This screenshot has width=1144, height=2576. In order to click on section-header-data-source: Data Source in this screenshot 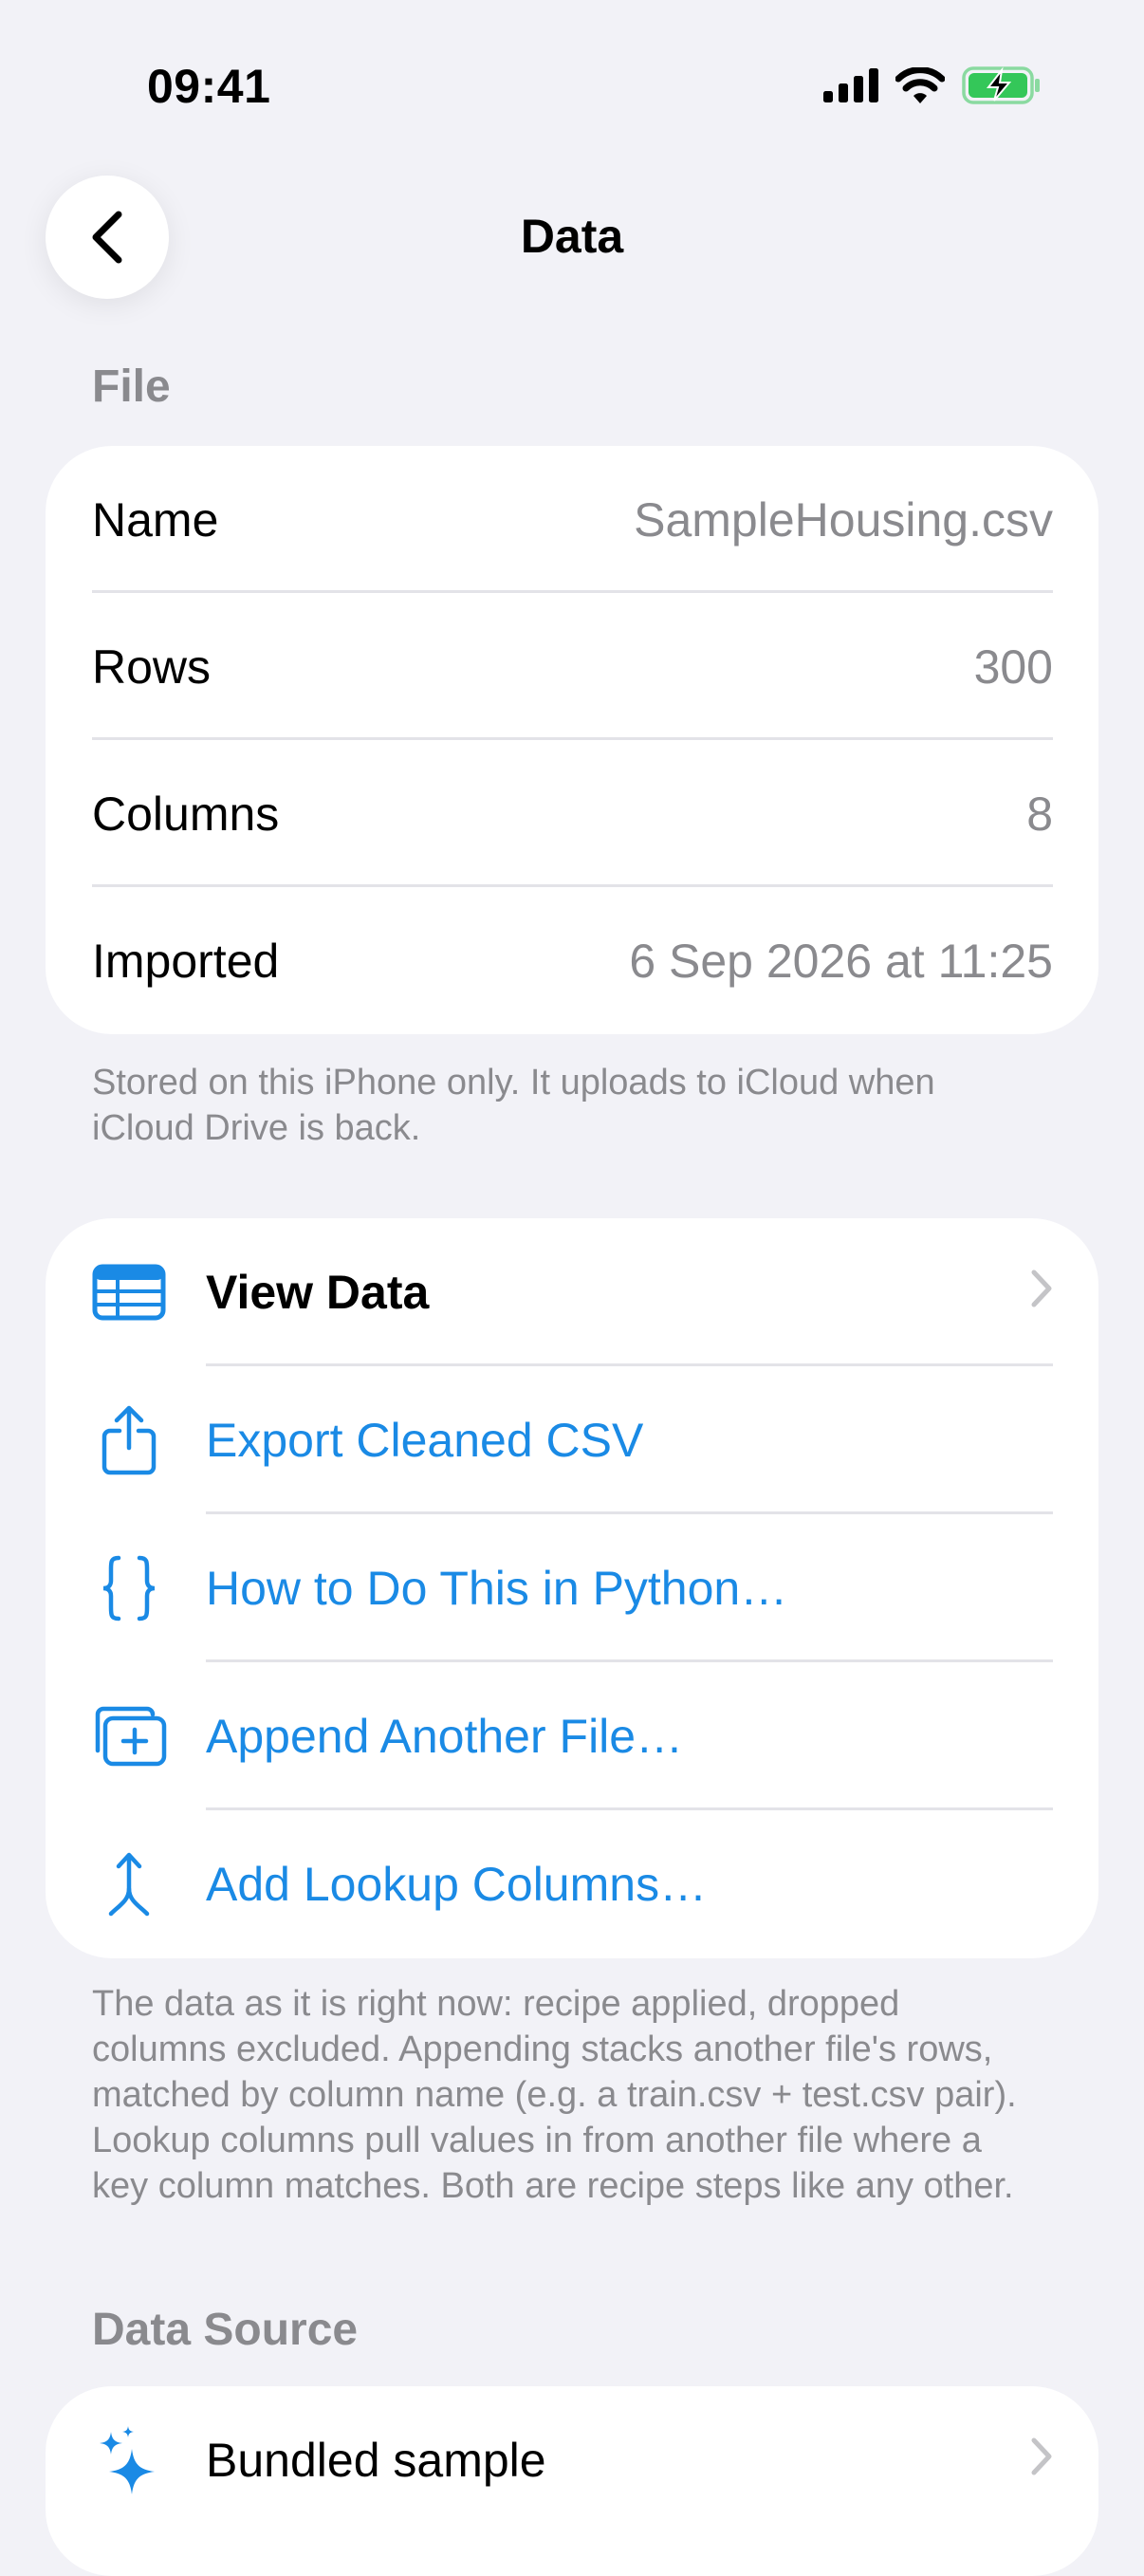, I will do `click(225, 2330)`.